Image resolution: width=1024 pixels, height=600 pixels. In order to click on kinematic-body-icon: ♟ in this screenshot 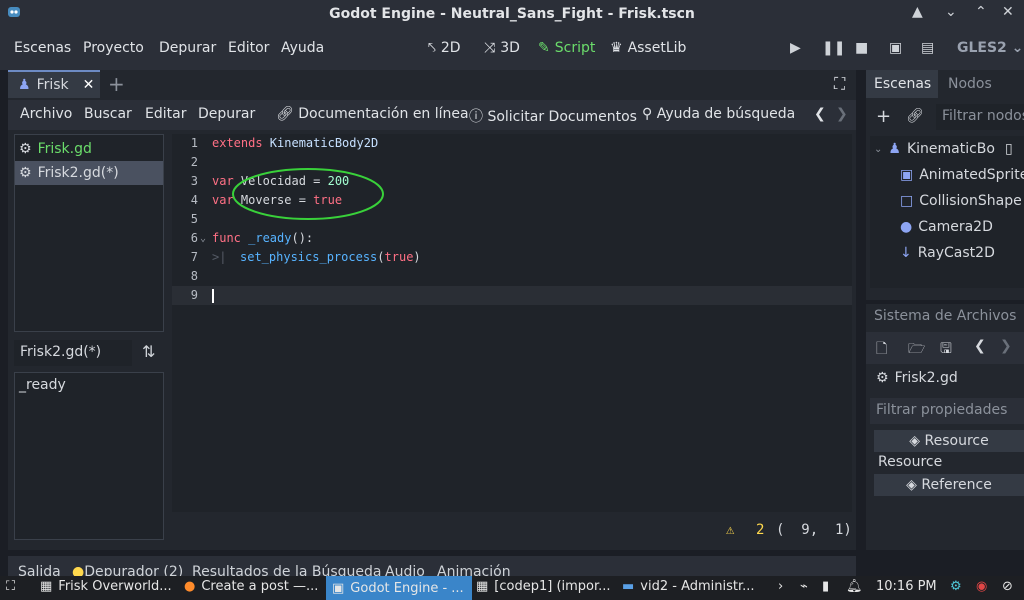, I will do `click(894, 149)`.